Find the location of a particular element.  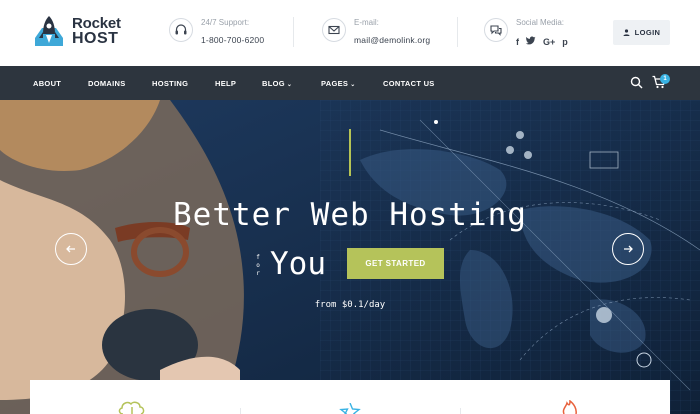

hero-accent-line is located at coordinates (350, 152).